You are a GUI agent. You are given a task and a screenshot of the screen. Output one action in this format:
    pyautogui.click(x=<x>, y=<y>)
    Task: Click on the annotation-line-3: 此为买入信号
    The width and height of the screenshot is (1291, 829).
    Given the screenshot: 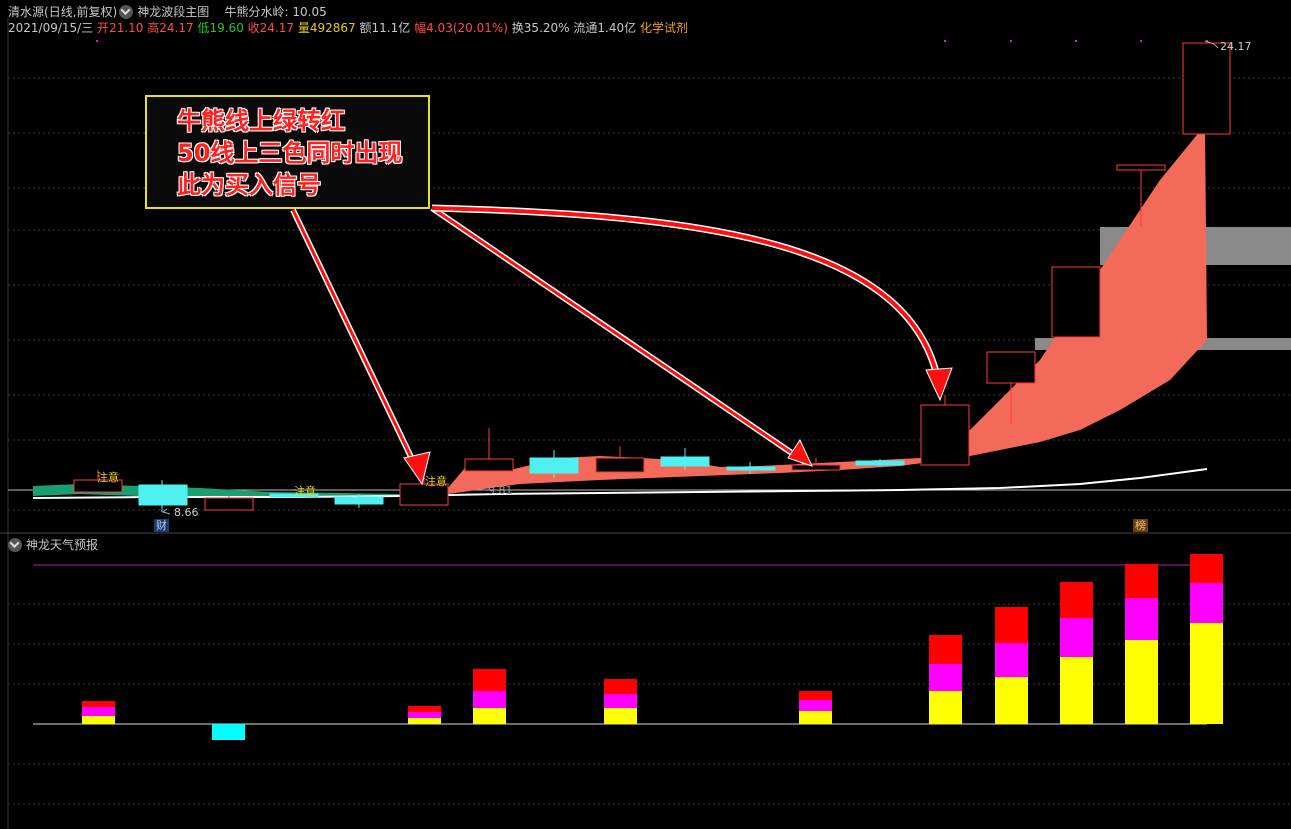 What is the action you would take?
    pyautogui.click(x=249, y=185)
    